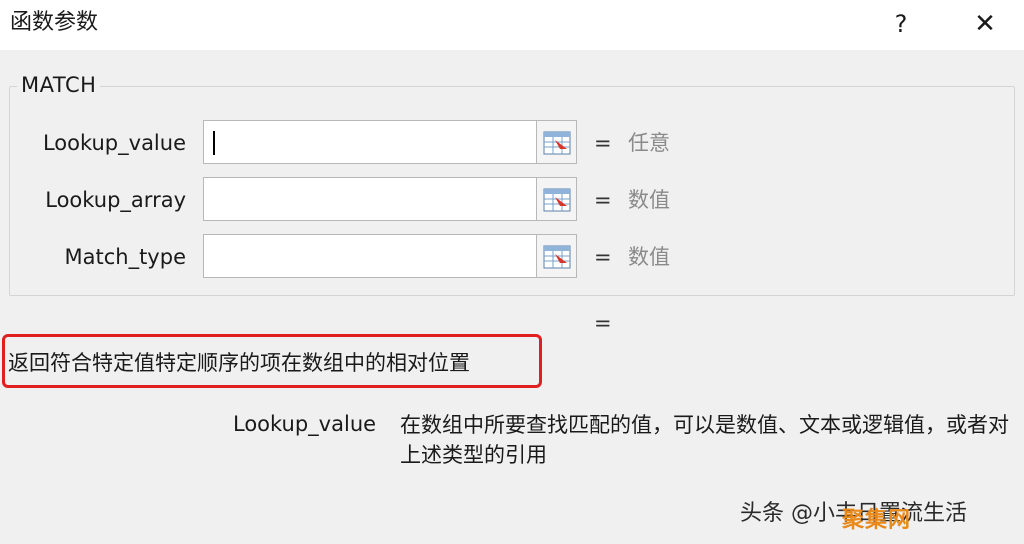  What do you see at coordinates (370, 199) in the screenshot?
I see `lookup-array-input` at bounding box center [370, 199].